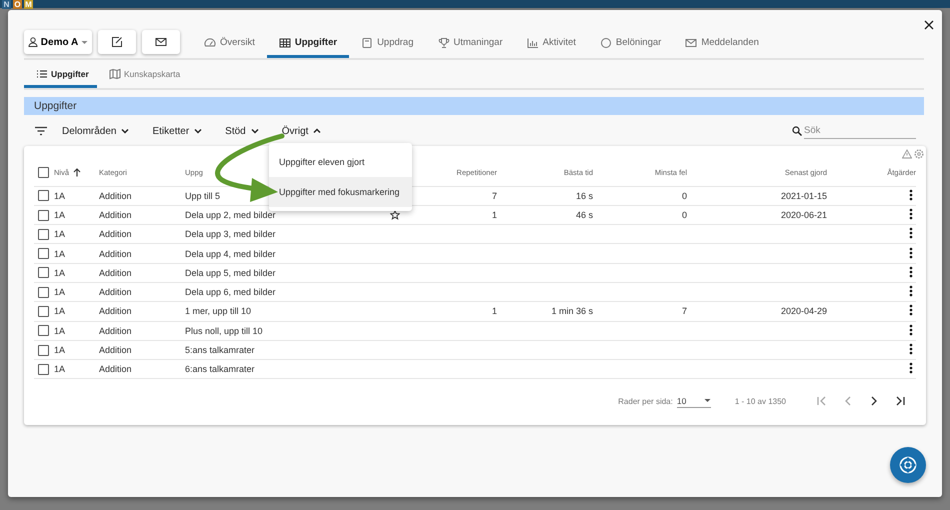  Describe the element at coordinates (144, 75) in the screenshot. I see `tab: Kunskapskarta` at that location.